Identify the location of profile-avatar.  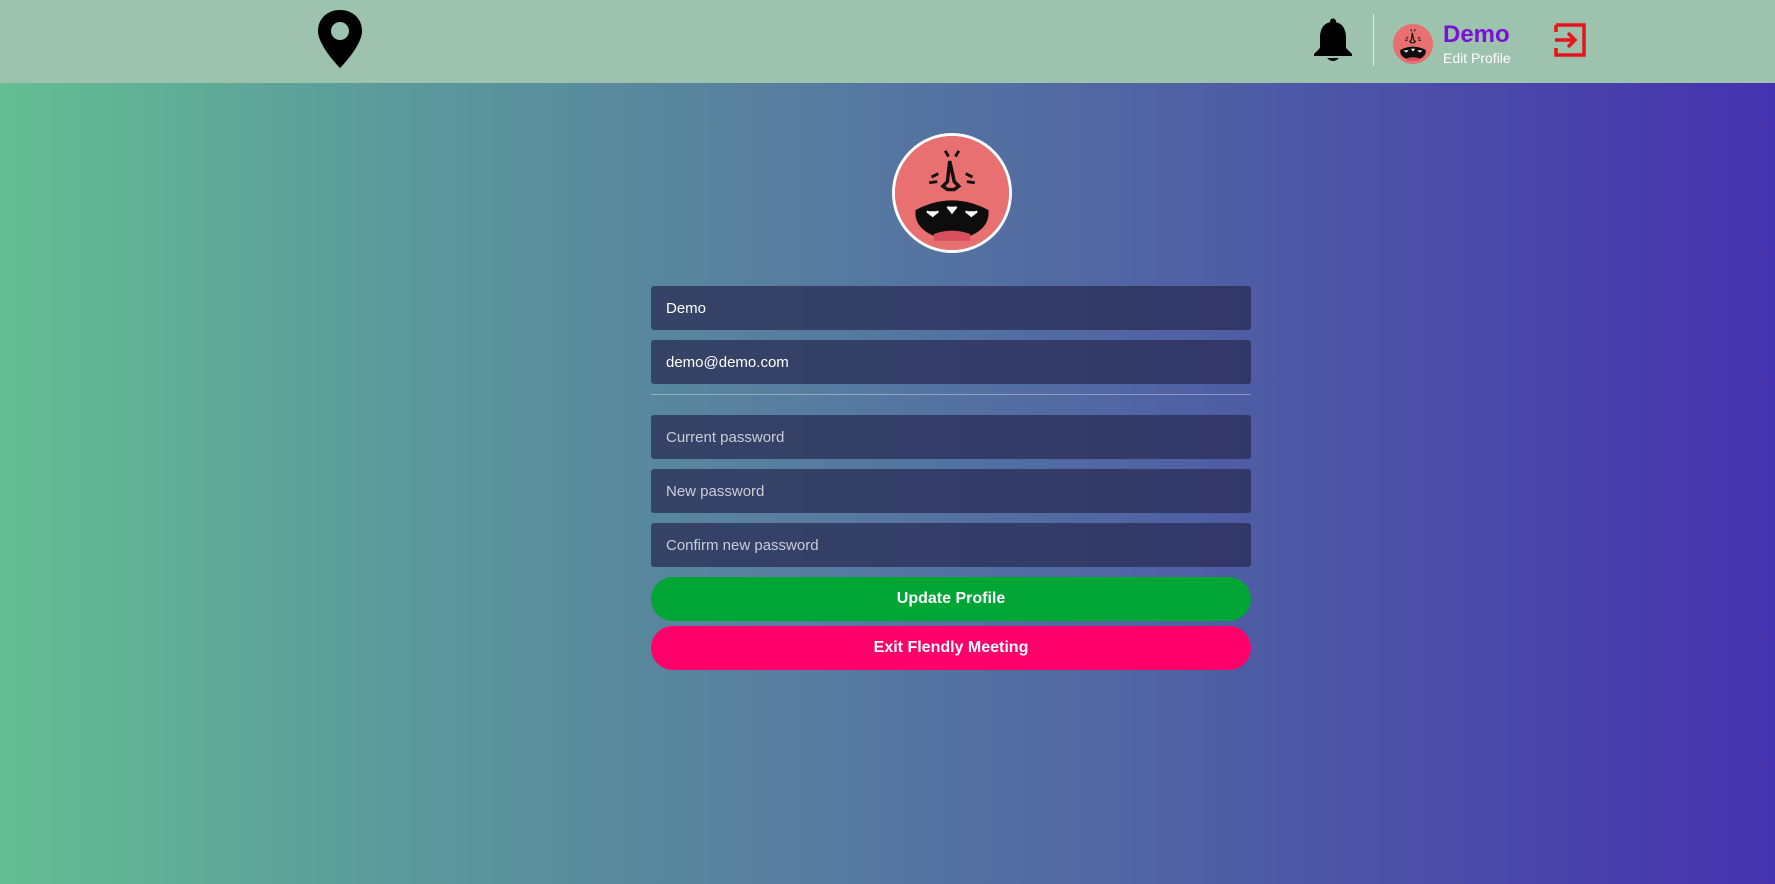
(952, 193).